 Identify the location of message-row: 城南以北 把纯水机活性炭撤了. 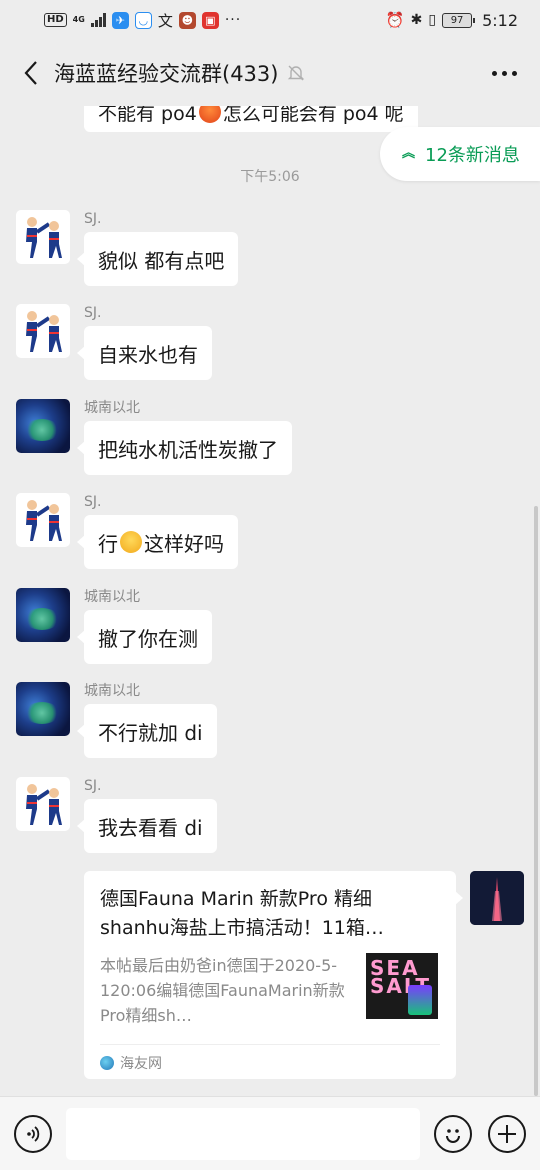
(154, 437).